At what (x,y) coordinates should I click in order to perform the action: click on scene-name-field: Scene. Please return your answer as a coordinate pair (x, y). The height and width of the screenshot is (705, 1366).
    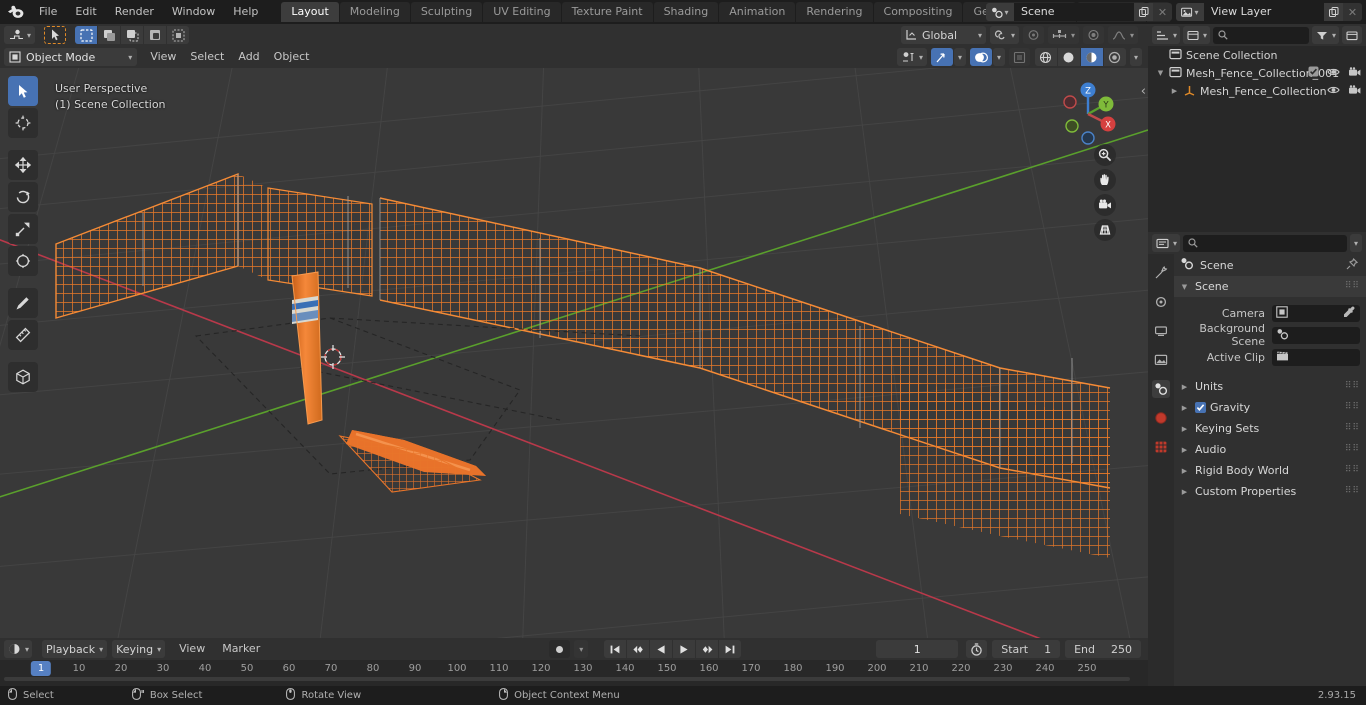
    Looking at the image, I should click on (1074, 12).